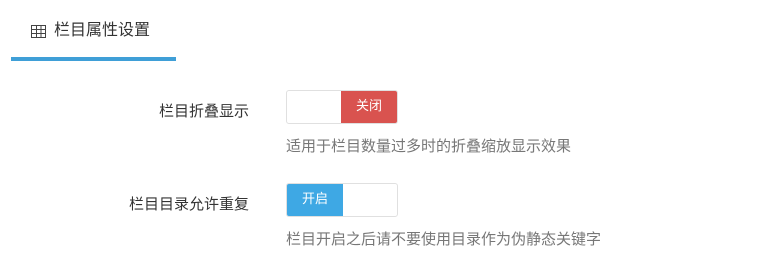 The width and height of the screenshot is (777, 274). I want to click on tab-column-attribute-settings: 栏目属性设置, so click(93, 31).